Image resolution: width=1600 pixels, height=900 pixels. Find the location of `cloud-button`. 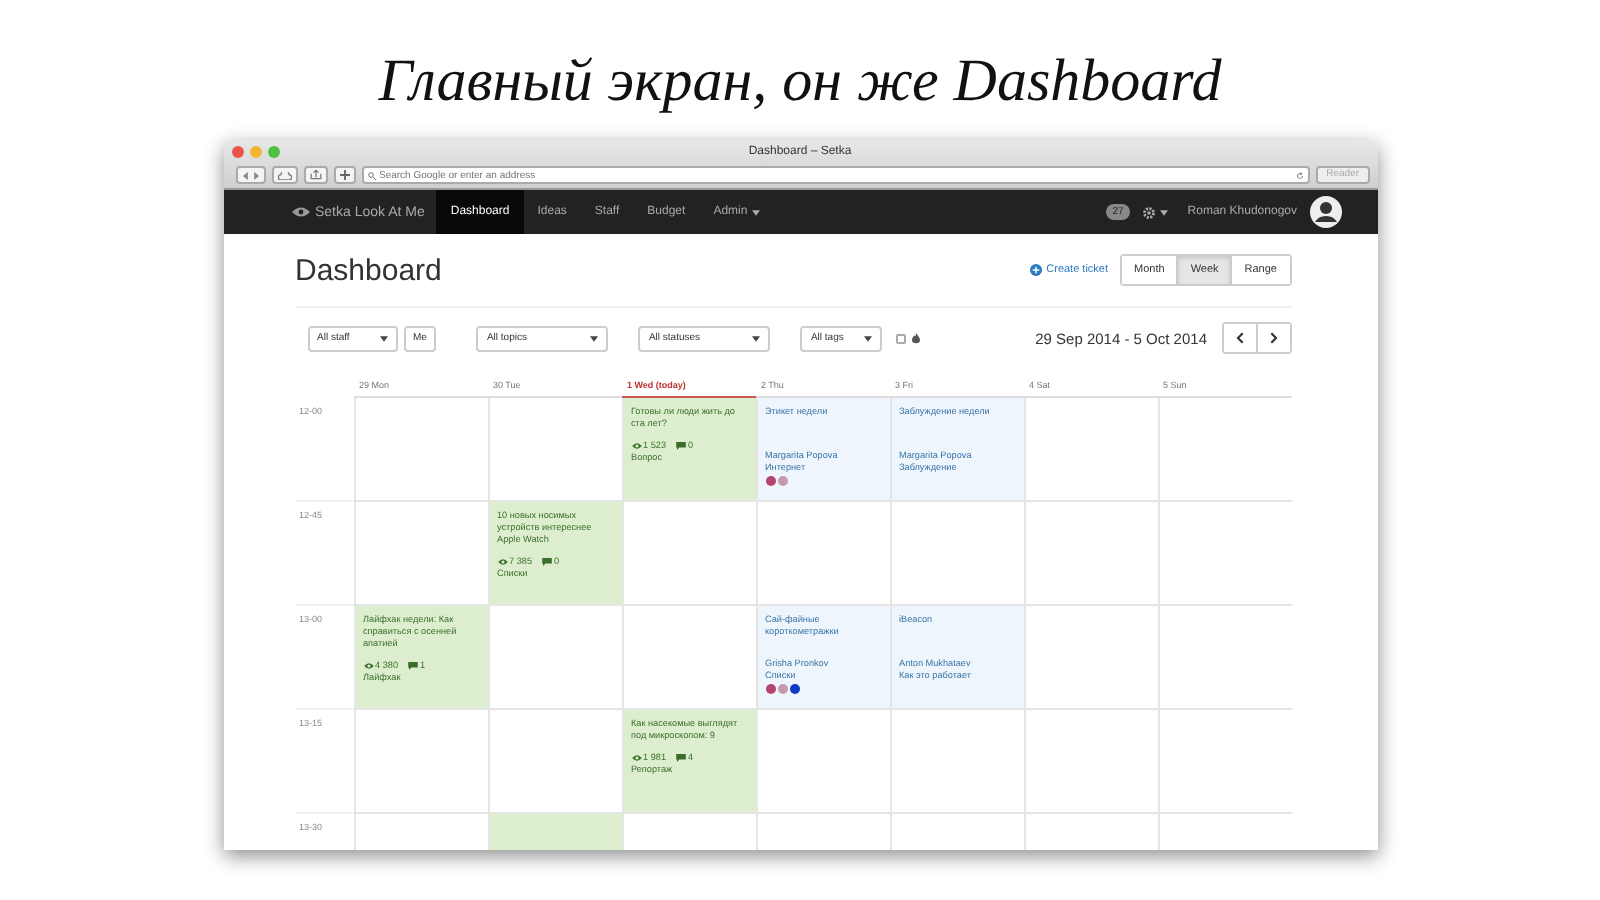

cloud-button is located at coordinates (284, 175).